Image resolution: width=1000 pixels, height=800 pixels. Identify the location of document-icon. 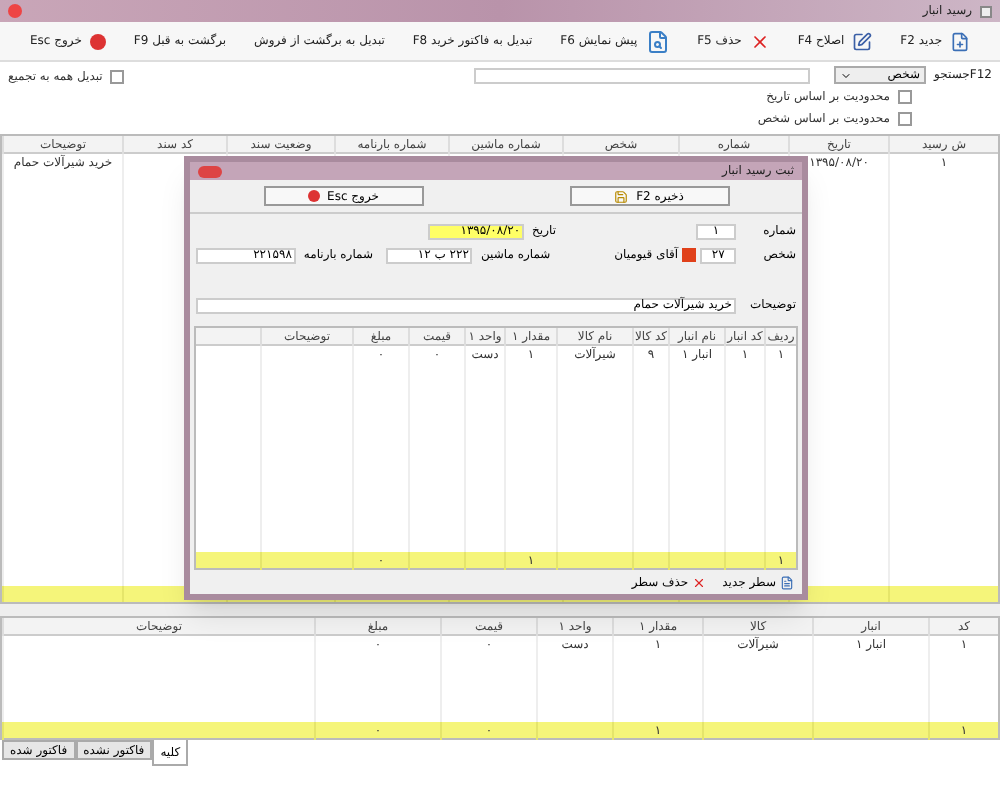
(787, 582).